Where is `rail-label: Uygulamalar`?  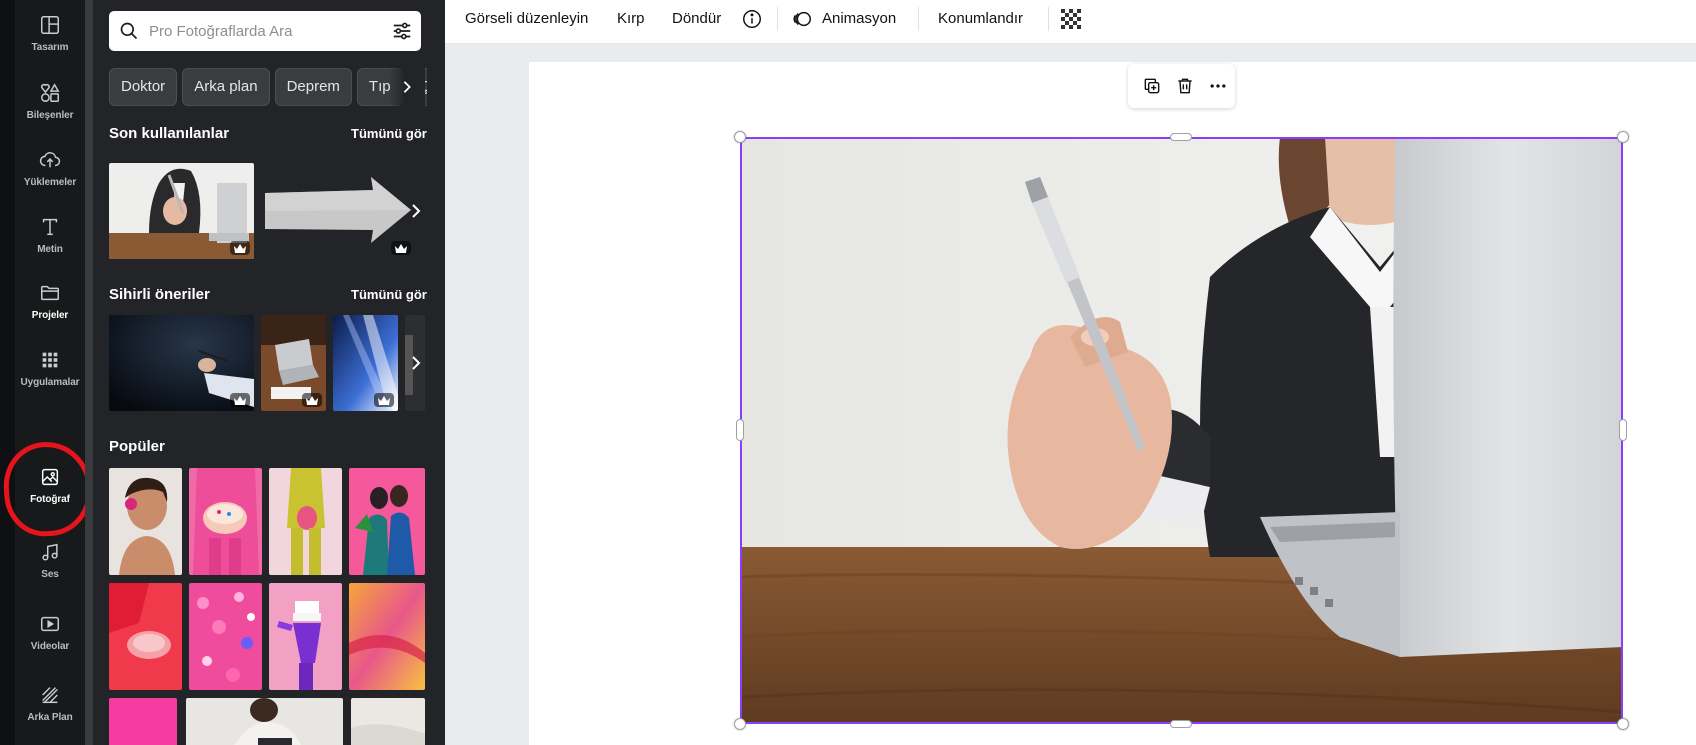 rail-label: Uygulamalar is located at coordinates (50, 382).